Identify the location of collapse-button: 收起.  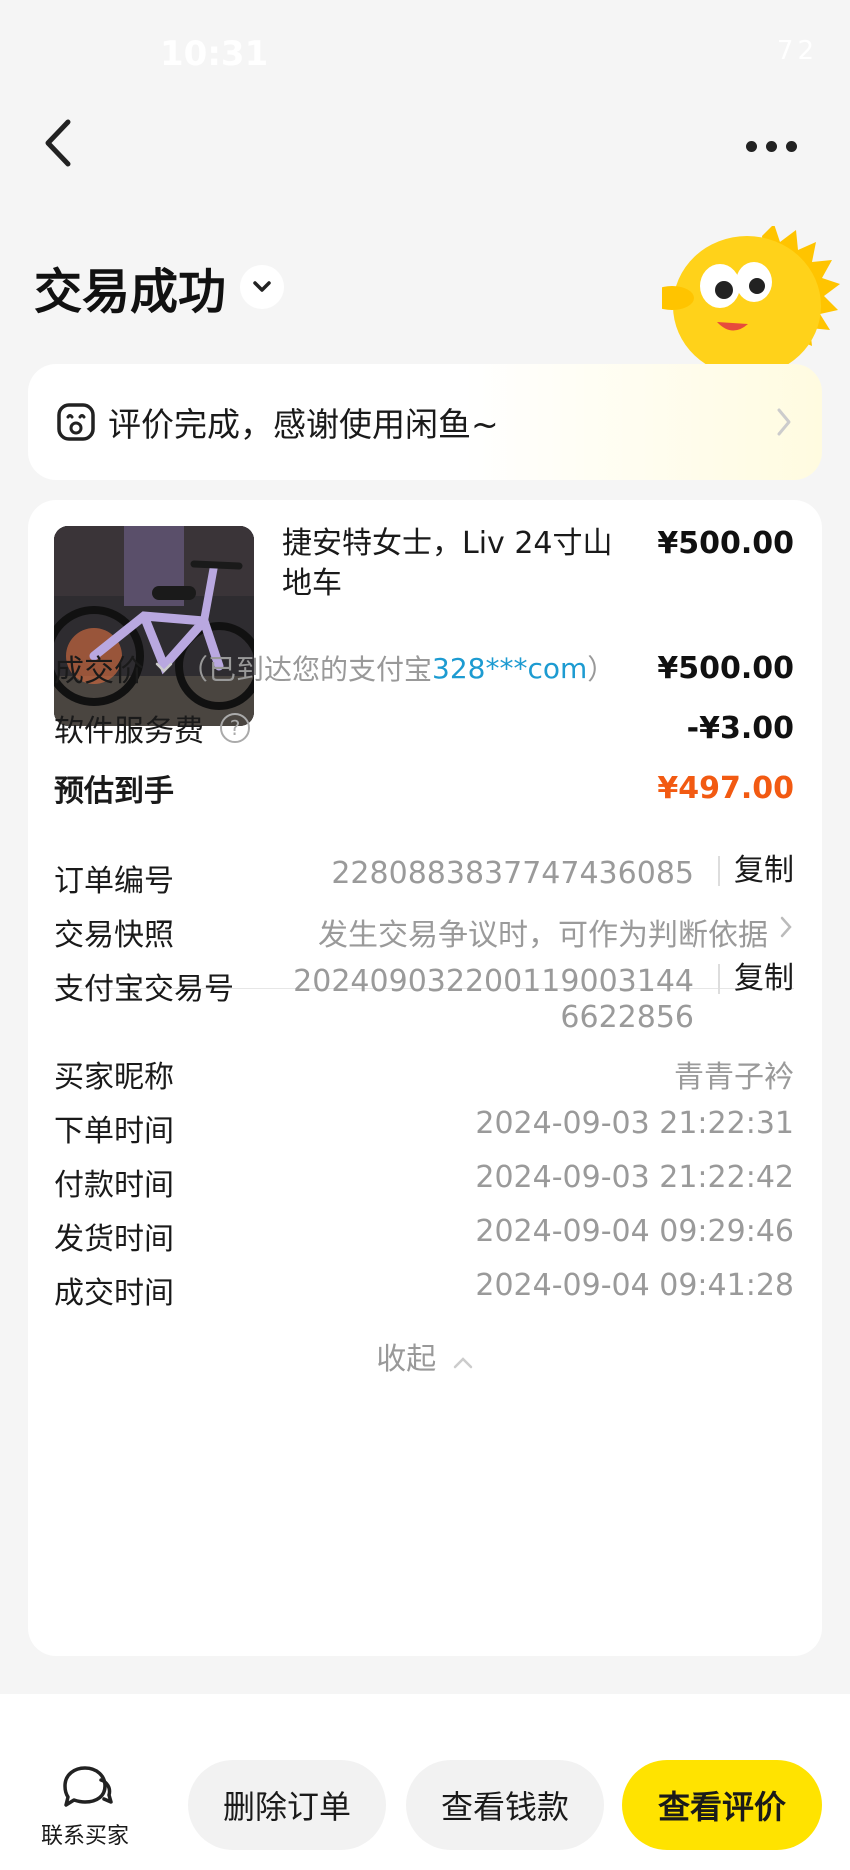
(425, 1356).